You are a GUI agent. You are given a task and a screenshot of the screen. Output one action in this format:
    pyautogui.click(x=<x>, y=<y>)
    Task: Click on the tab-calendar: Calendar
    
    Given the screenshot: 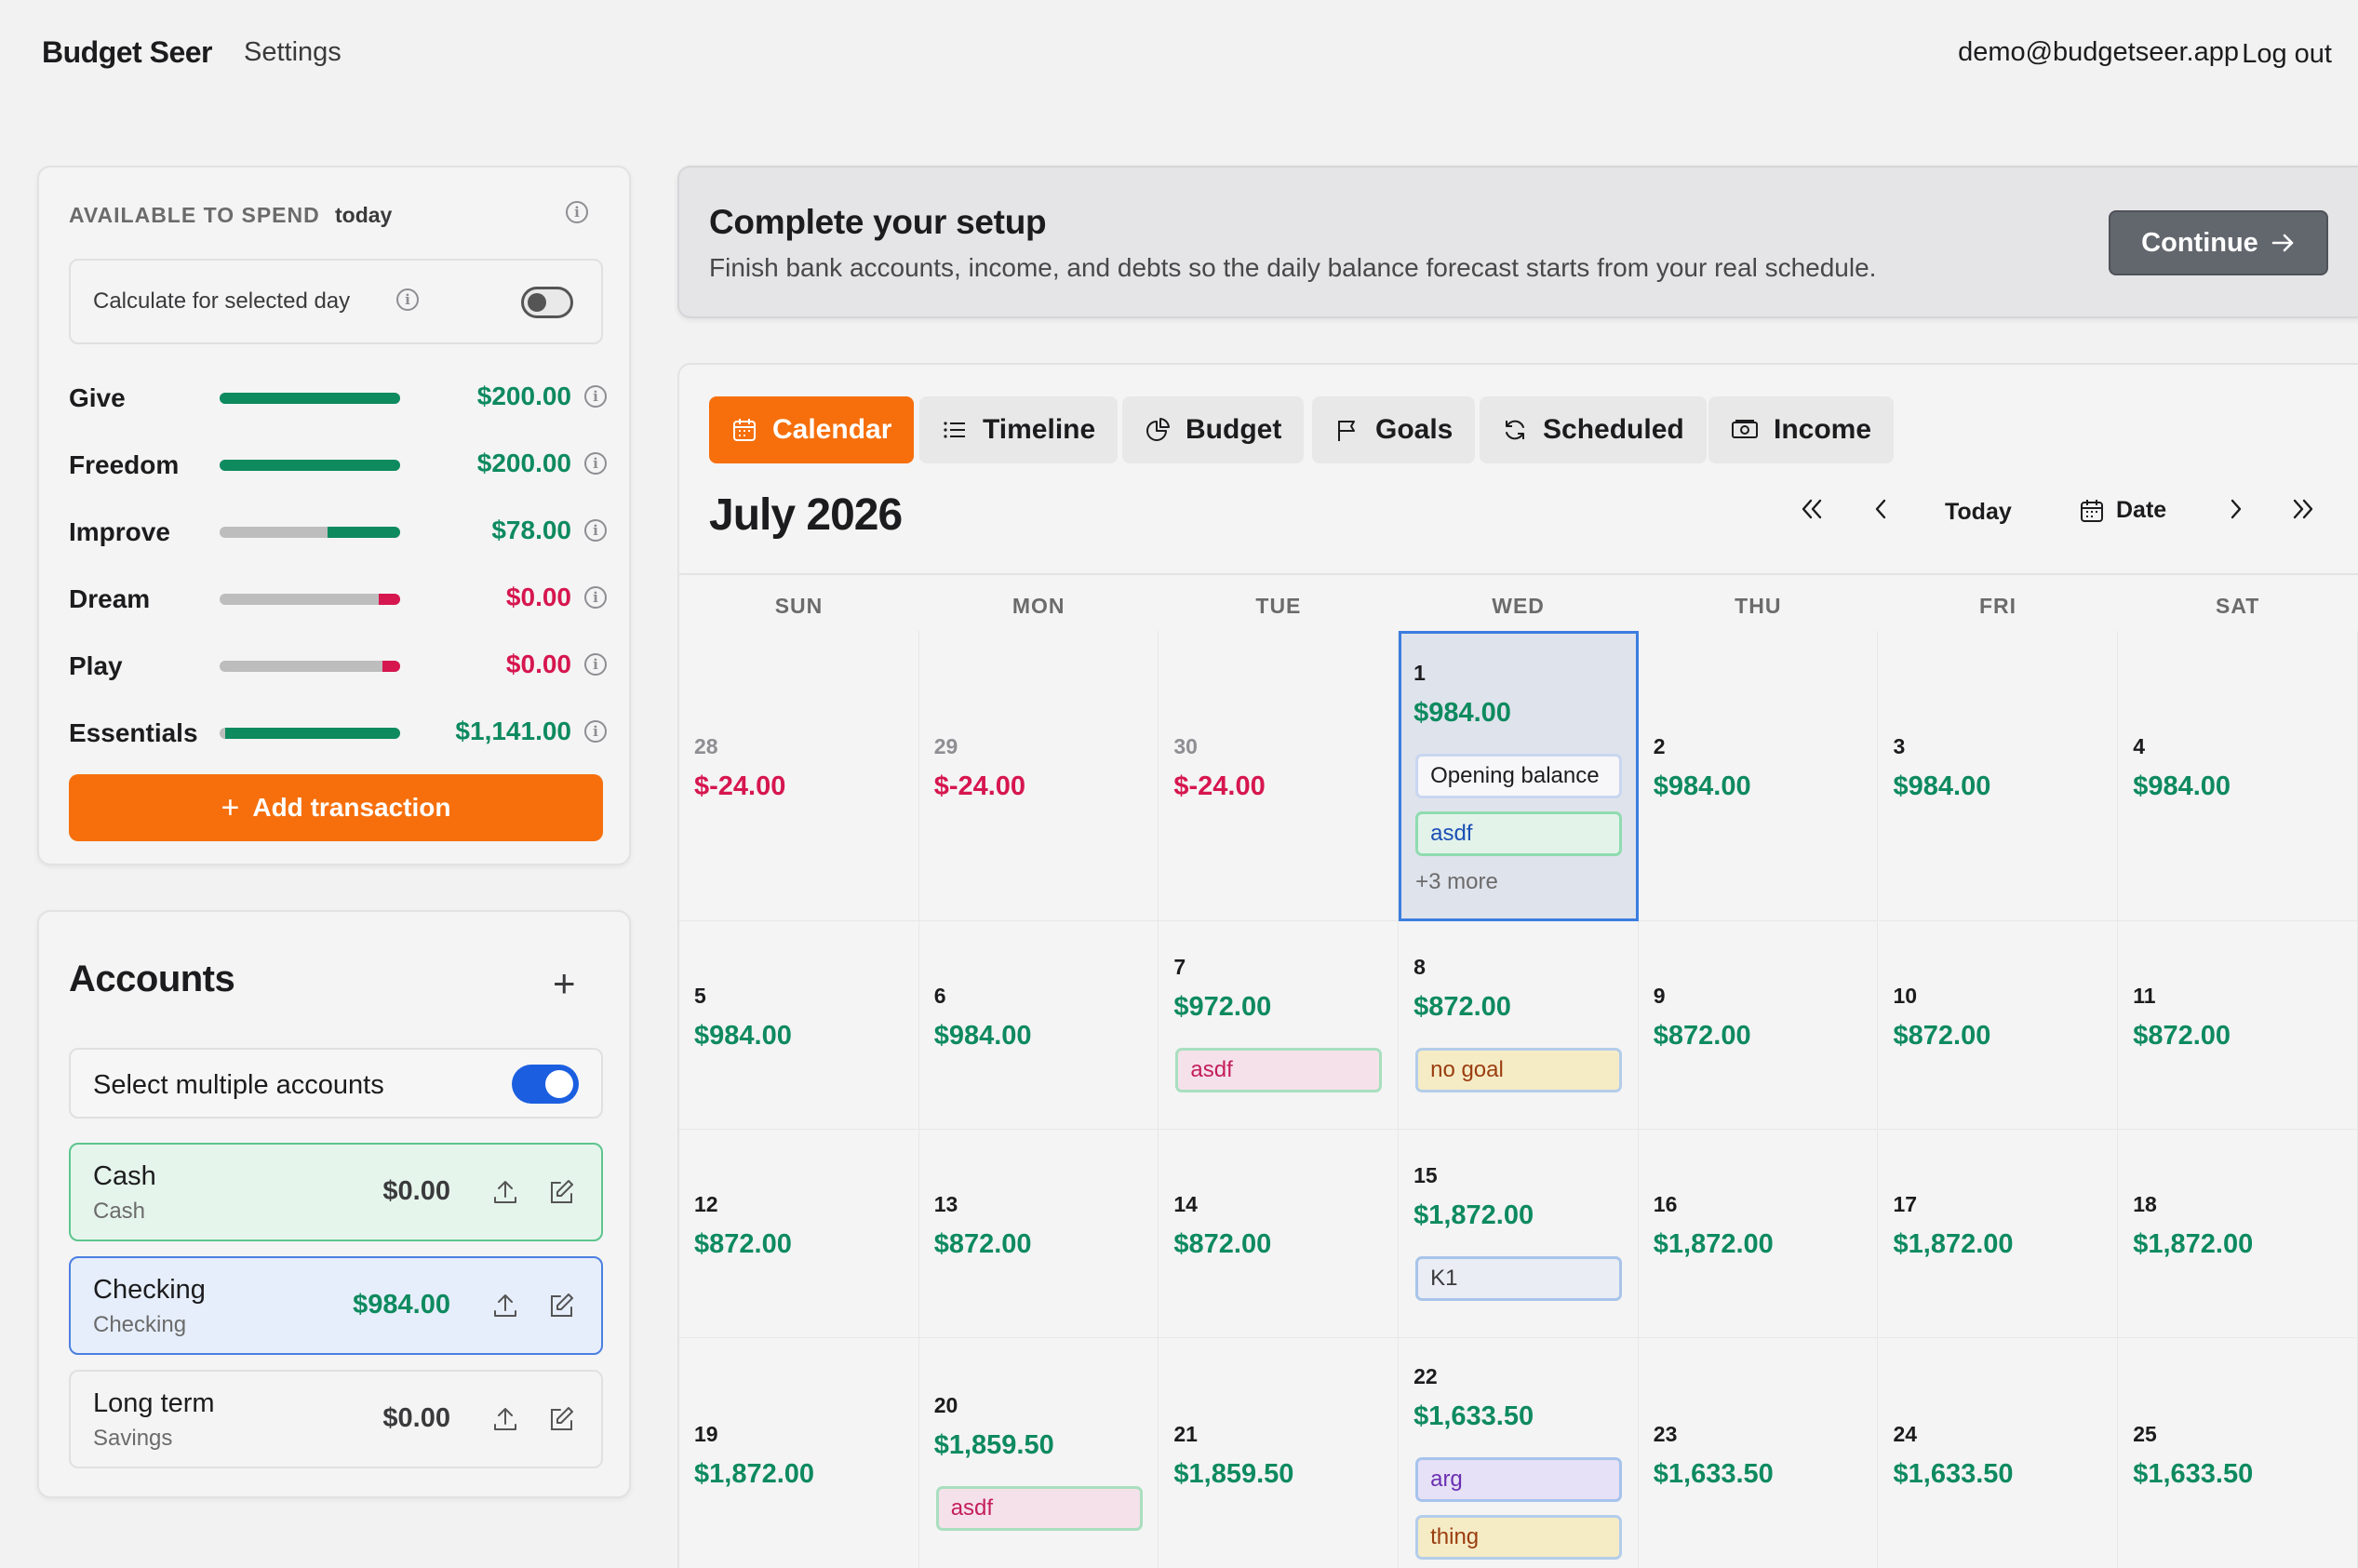 What is the action you would take?
    pyautogui.click(x=812, y=429)
    